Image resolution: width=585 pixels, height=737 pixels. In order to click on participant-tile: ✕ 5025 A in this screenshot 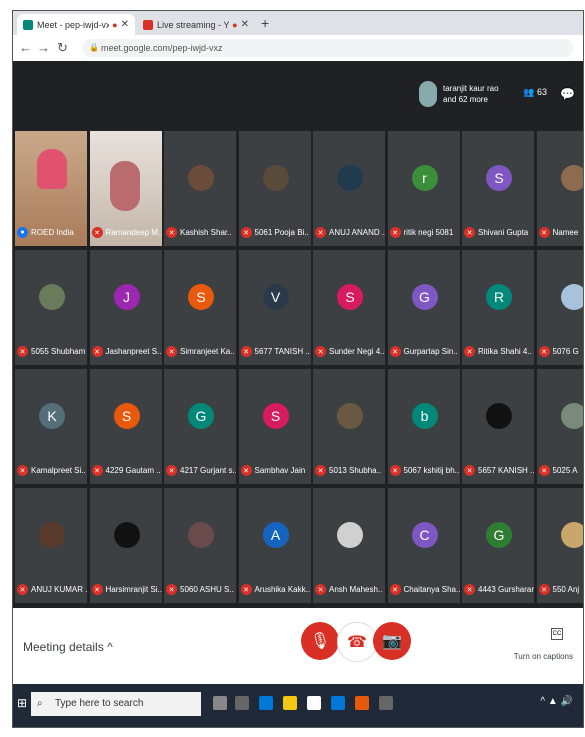, I will do `click(559, 426)`.